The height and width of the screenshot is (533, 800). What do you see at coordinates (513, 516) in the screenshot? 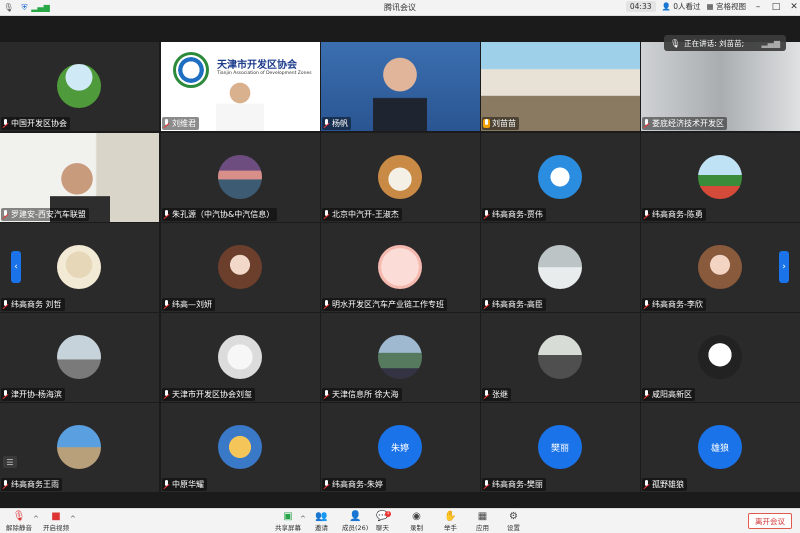
I see `gear-icon: ⚙` at bounding box center [513, 516].